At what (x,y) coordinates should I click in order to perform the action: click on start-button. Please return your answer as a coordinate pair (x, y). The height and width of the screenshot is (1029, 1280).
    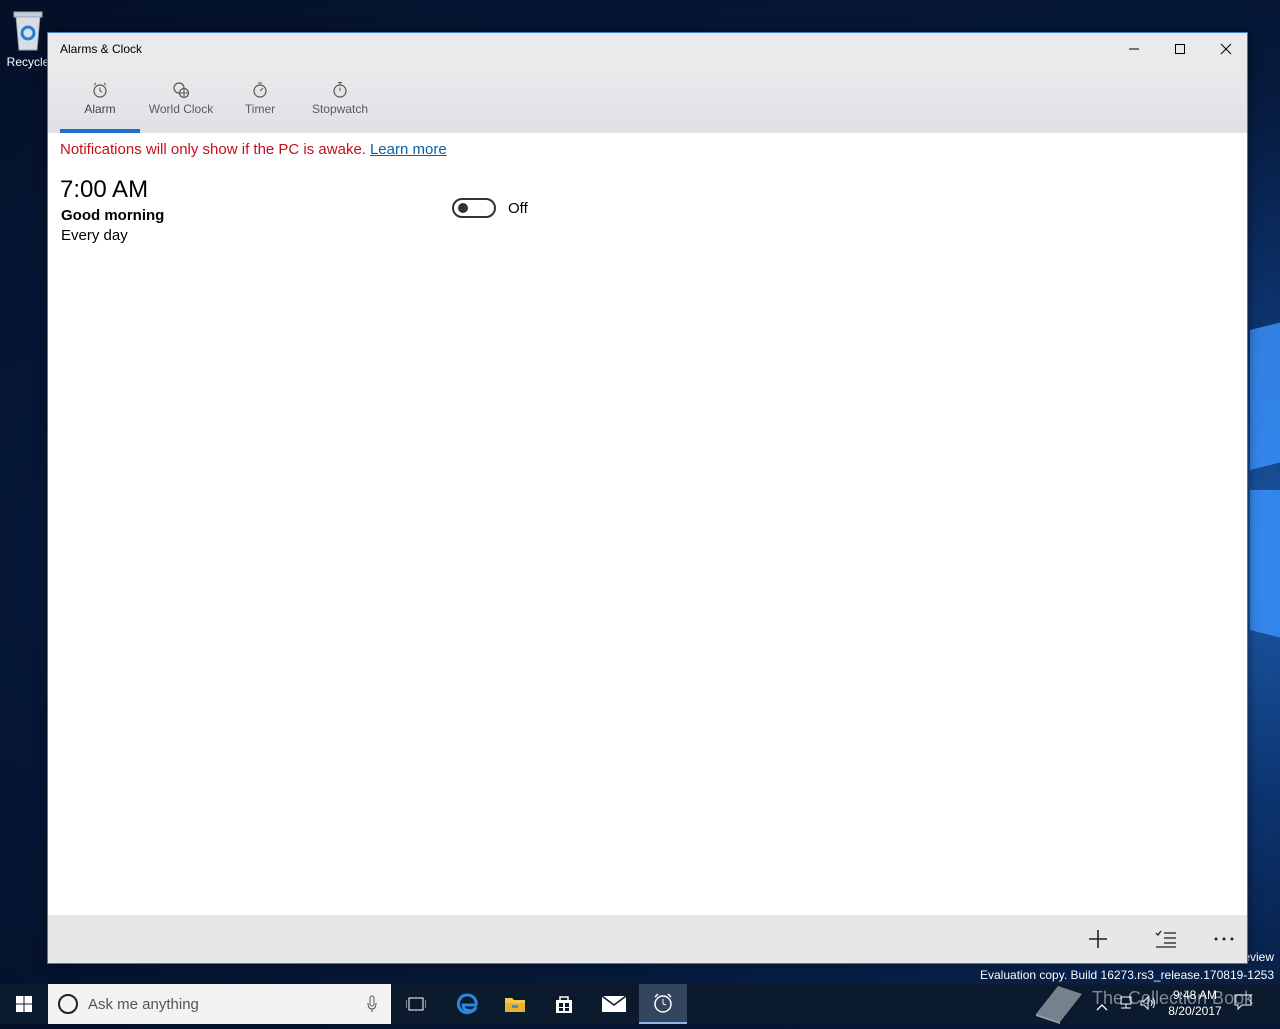
    Looking at the image, I should click on (24, 1004).